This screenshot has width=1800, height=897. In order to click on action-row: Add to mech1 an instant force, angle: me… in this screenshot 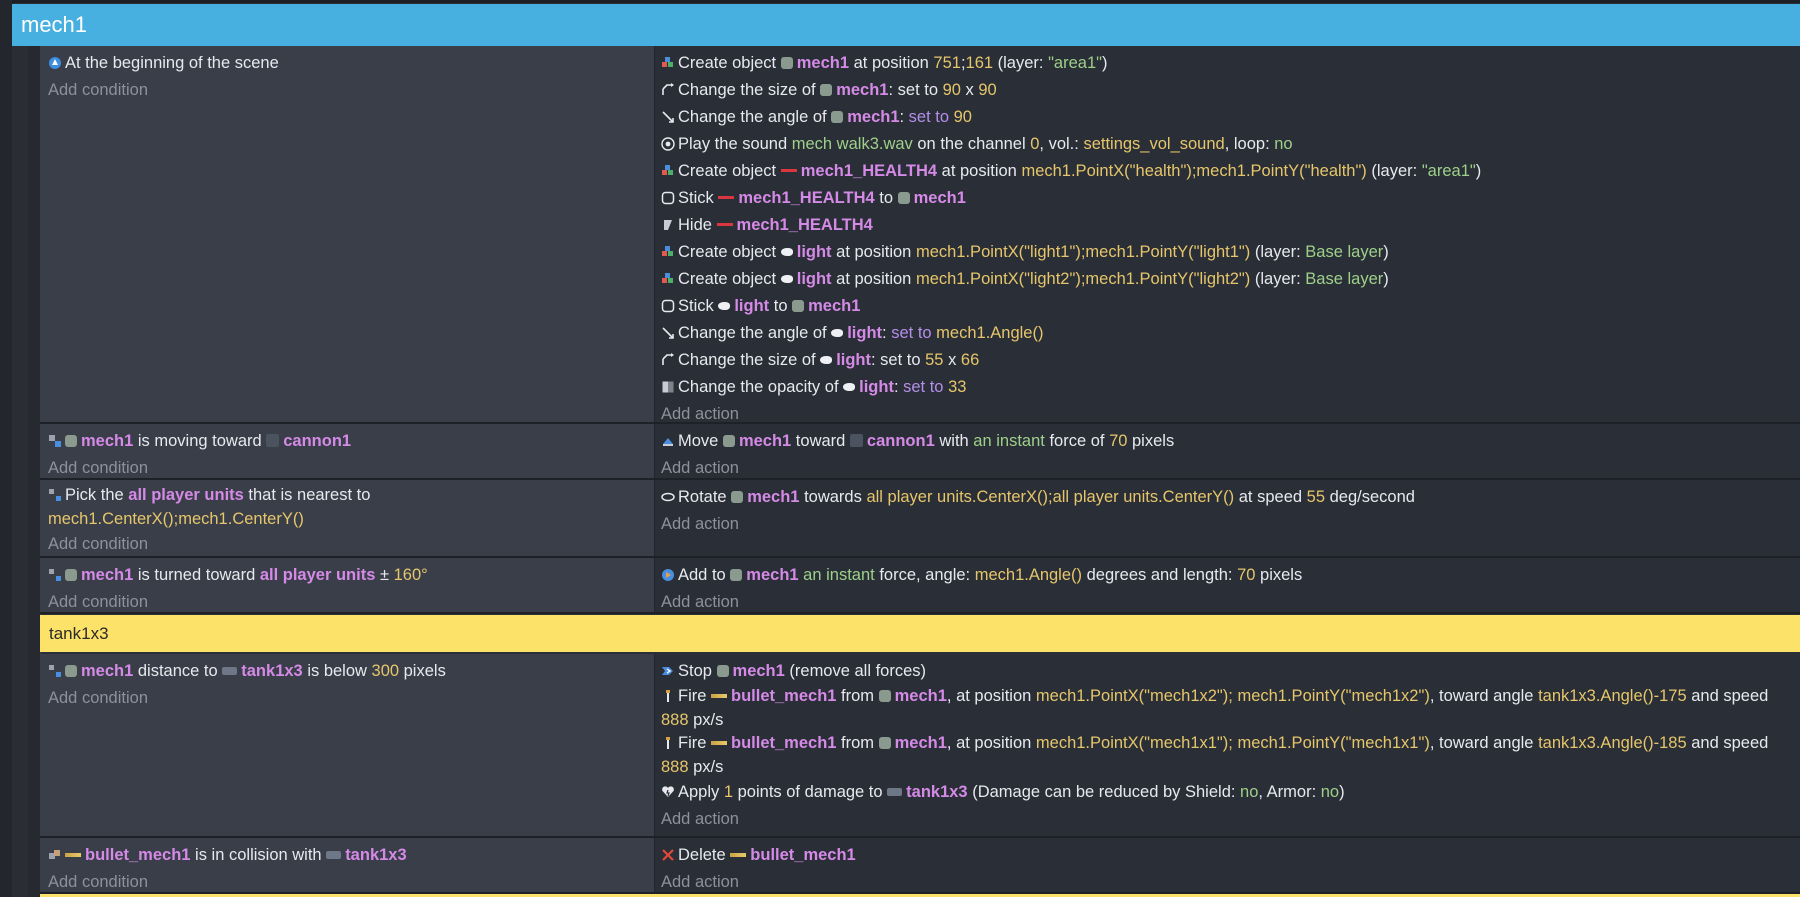, I will do `click(1230, 575)`.